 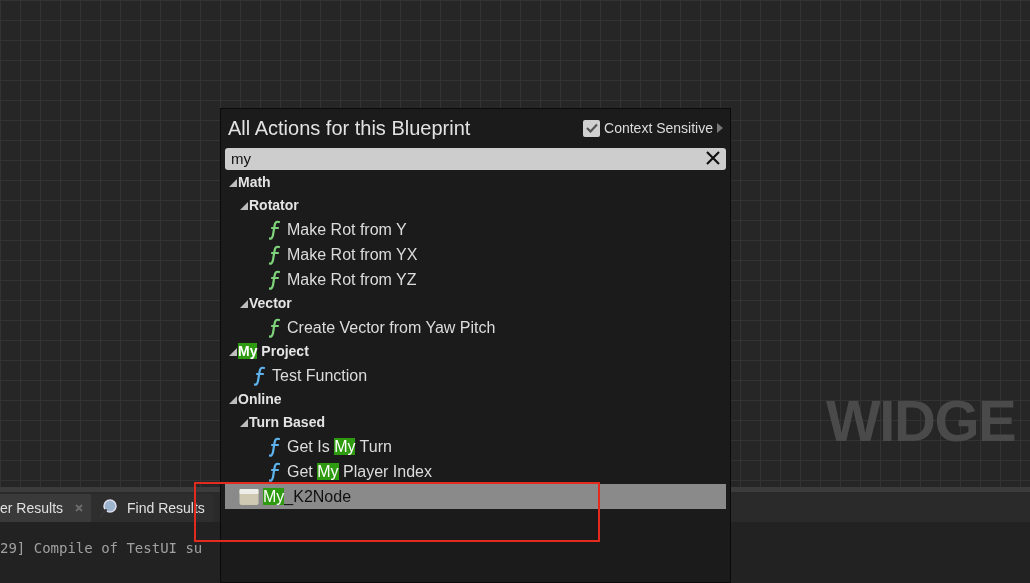 What do you see at coordinates (391, 327) in the screenshot?
I see `action-label: Create Vector from Yaw Pitch` at bounding box center [391, 327].